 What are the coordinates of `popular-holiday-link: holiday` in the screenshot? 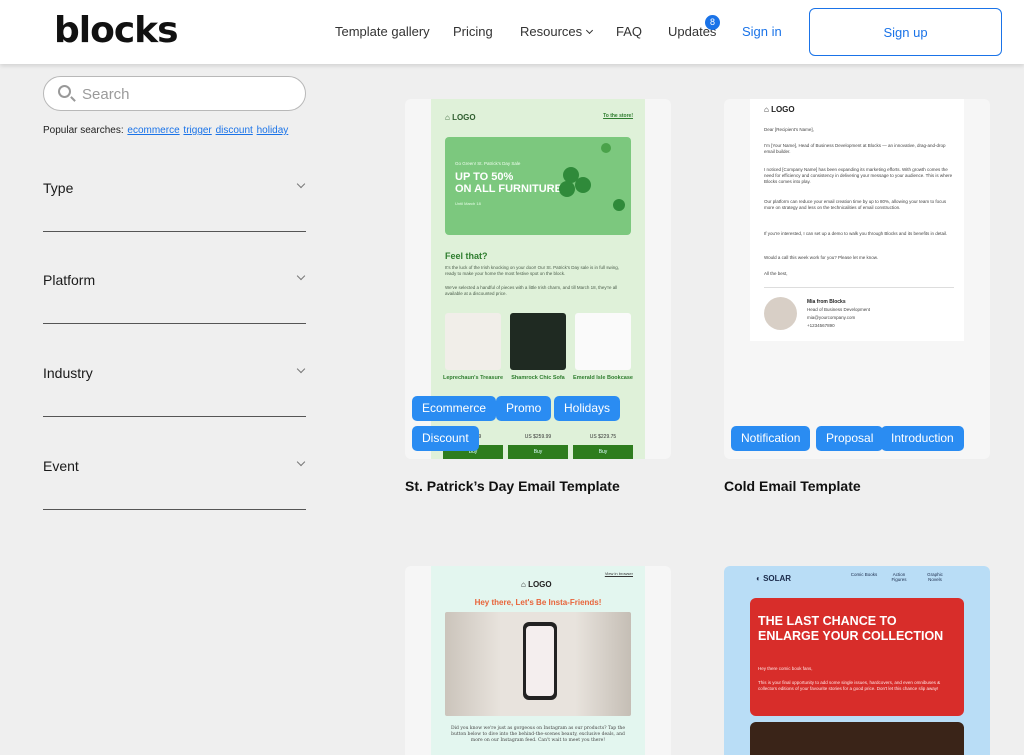 It's located at (273, 130).